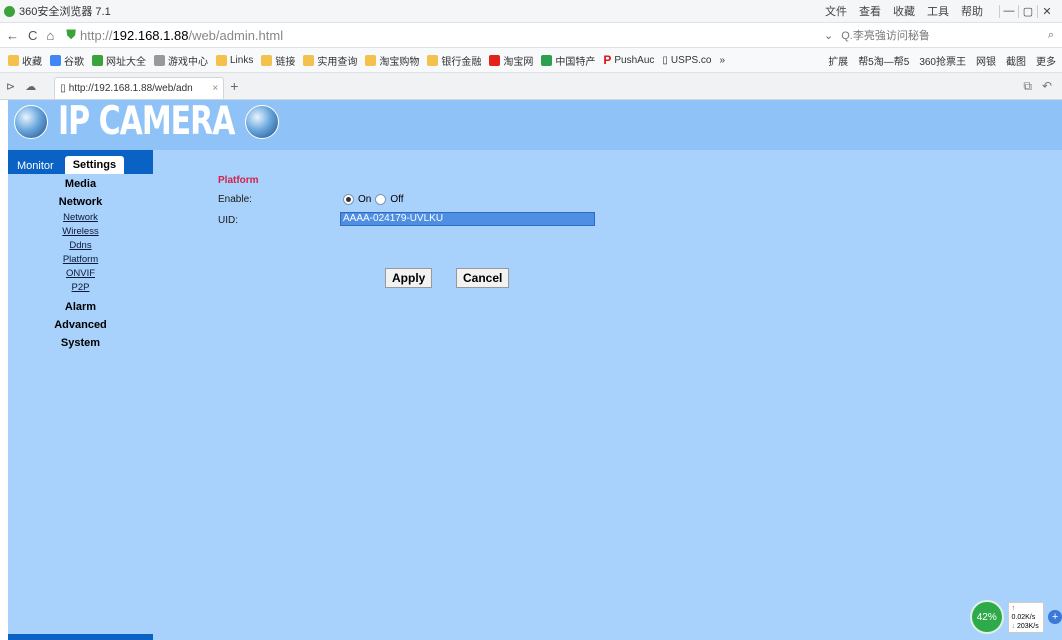 This screenshot has width=1062, height=640. Describe the element at coordinates (30, 86) in the screenshot. I see `cloud-icon: ☁` at that location.